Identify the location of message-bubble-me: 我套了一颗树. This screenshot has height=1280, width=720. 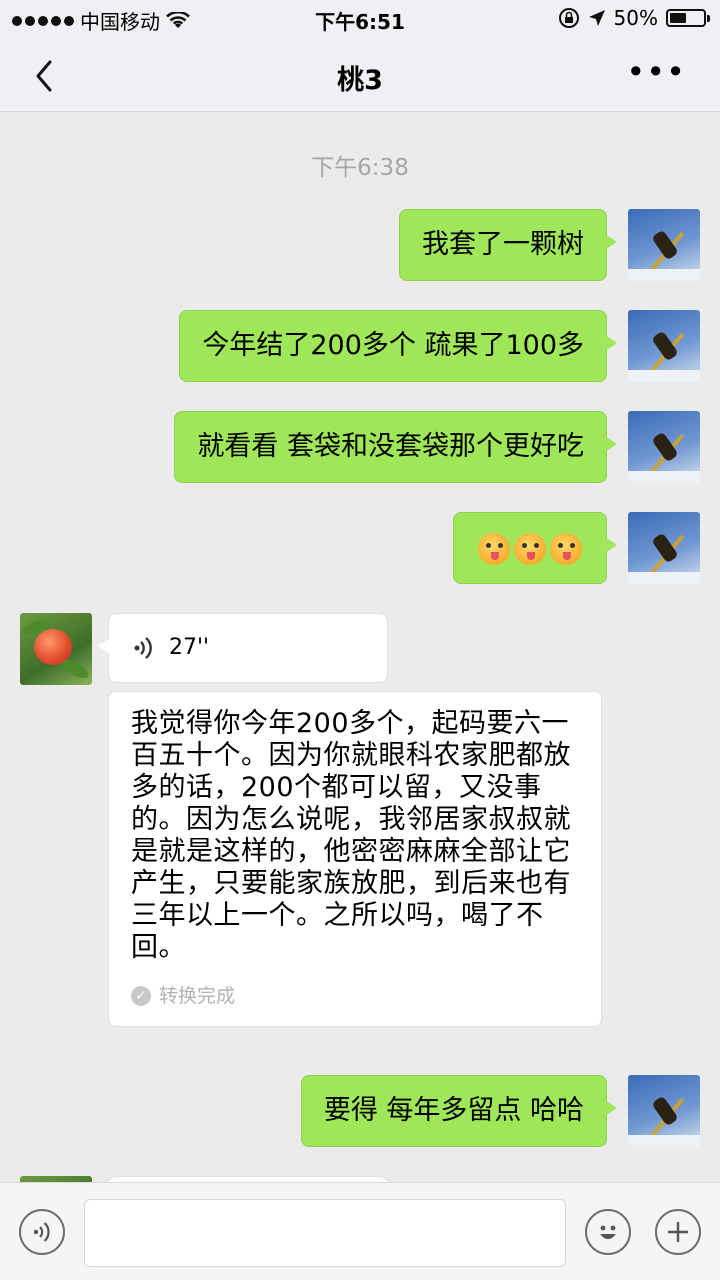
(508, 245).